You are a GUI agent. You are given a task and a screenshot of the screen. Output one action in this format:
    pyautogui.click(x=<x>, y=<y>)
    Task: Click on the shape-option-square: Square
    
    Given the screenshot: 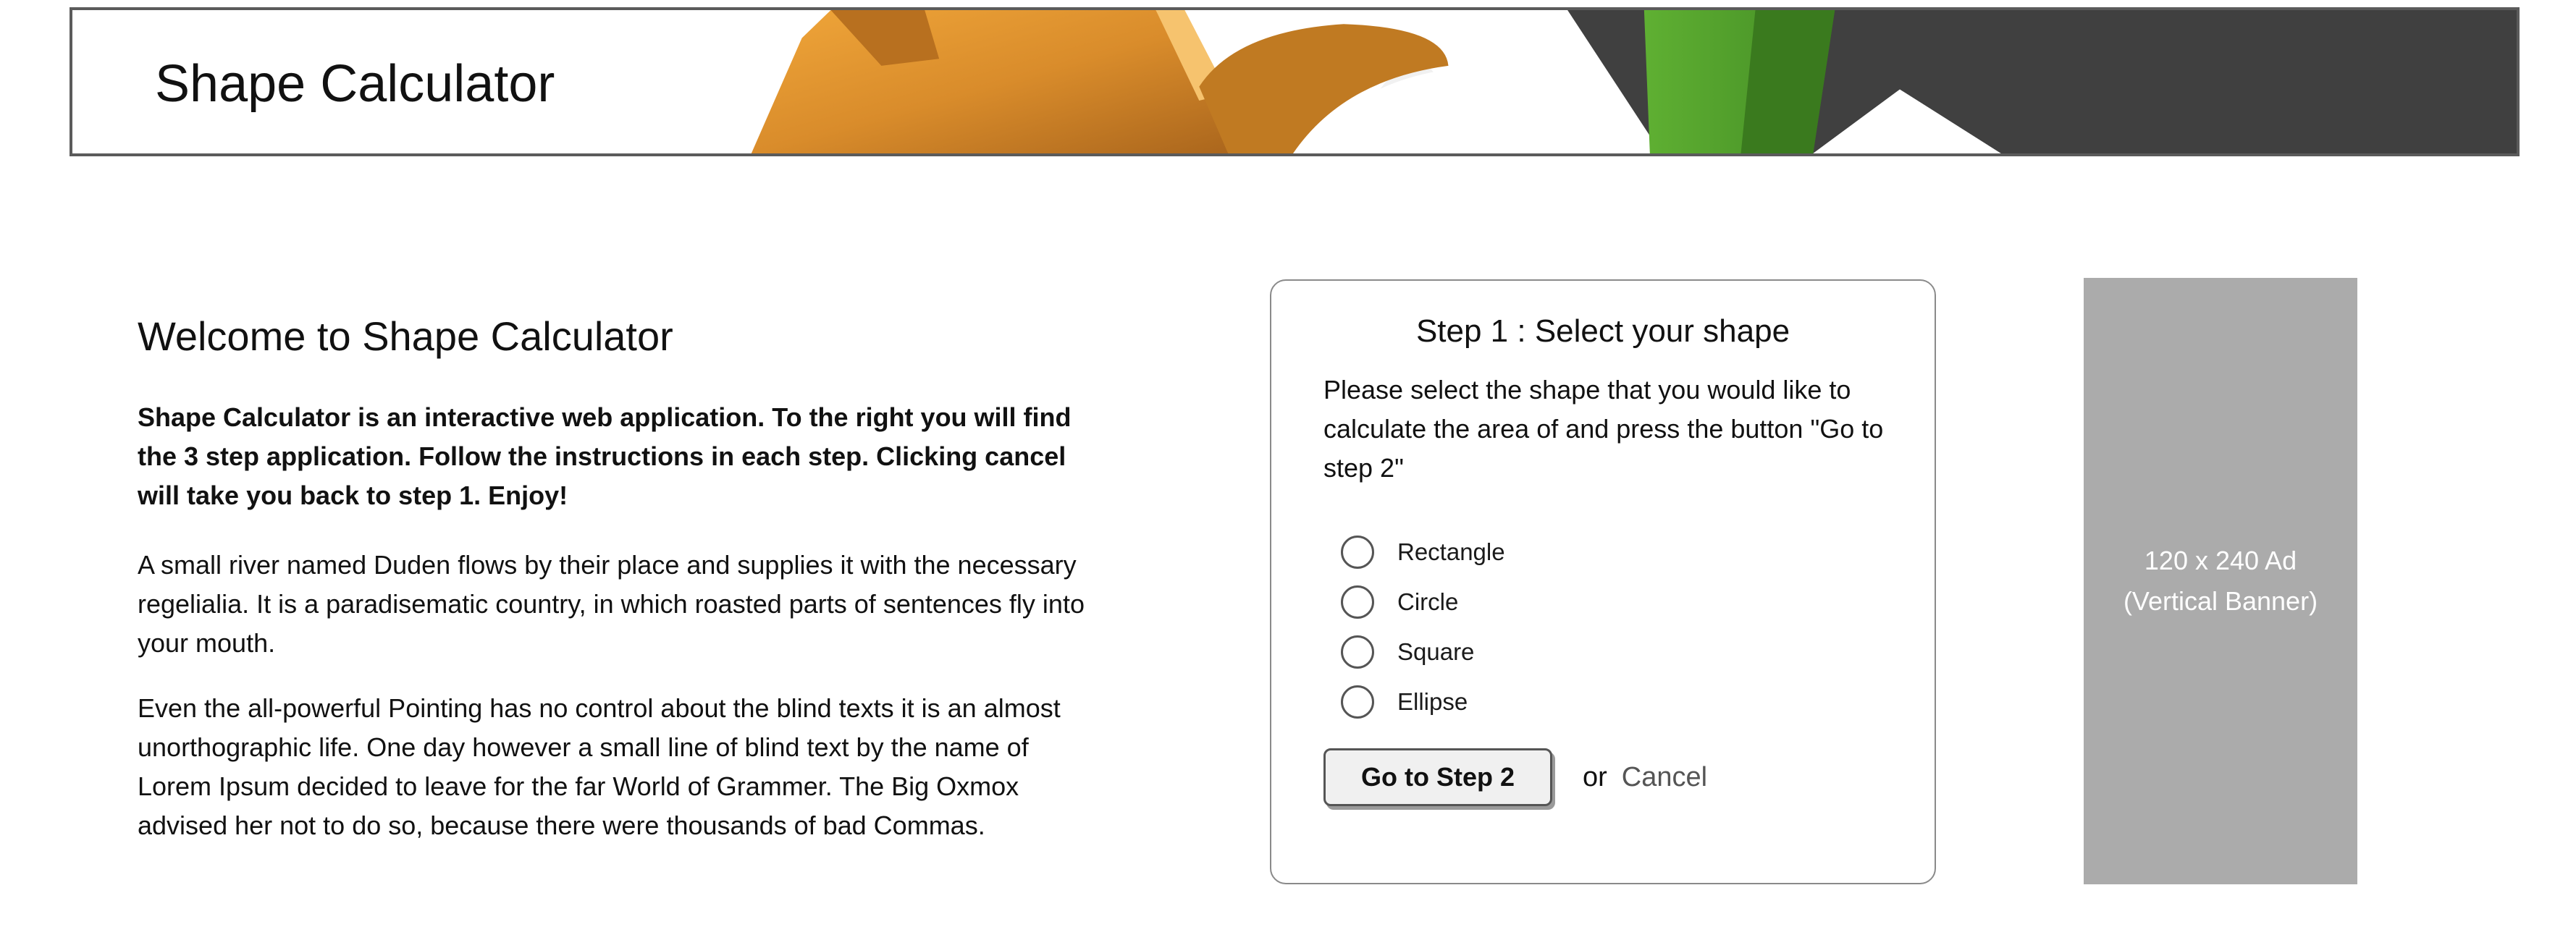 What is the action you would take?
    pyautogui.click(x=1423, y=652)
    